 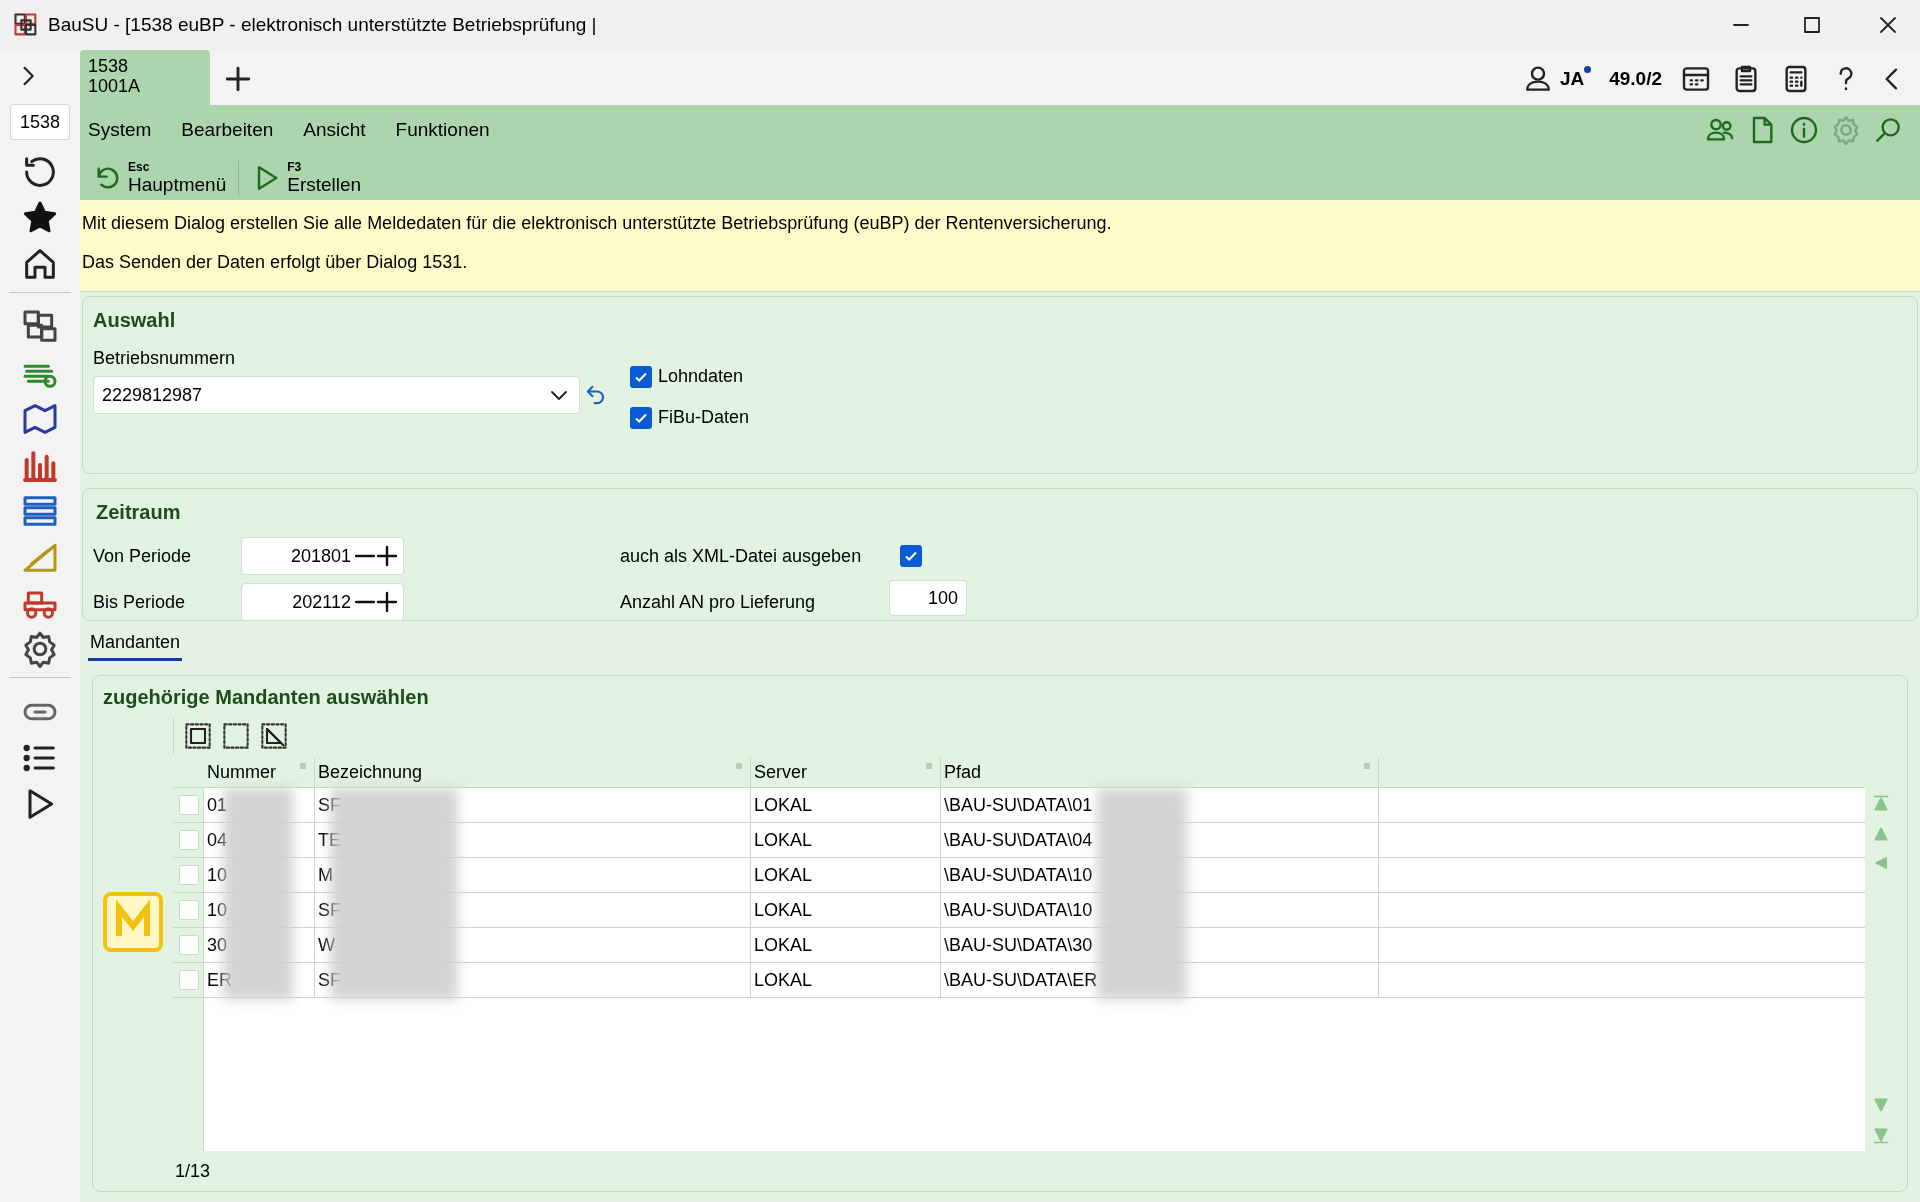 I want to click on table-cell-text: \BAU-SU\DATA\30, so click(x=1018, y=945).